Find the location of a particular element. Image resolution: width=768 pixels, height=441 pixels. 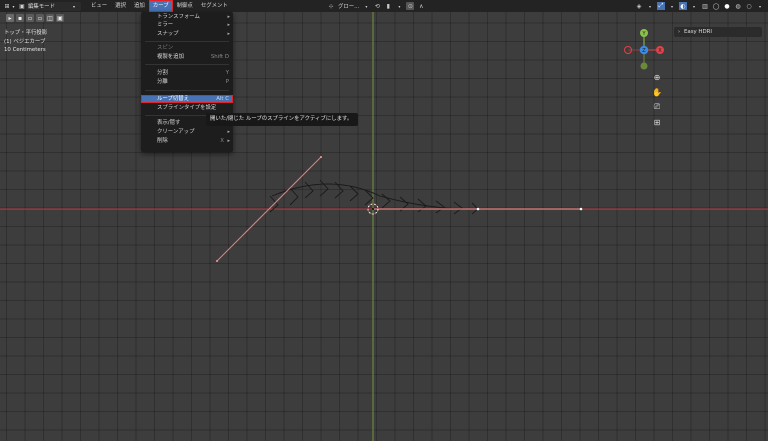

viewport-display-controls: ◈ ▾ ⤢ ▾ ◐ ▾ ▥ ◯ ● ◍ ○ ▾ is located at coordinates (699, 6).